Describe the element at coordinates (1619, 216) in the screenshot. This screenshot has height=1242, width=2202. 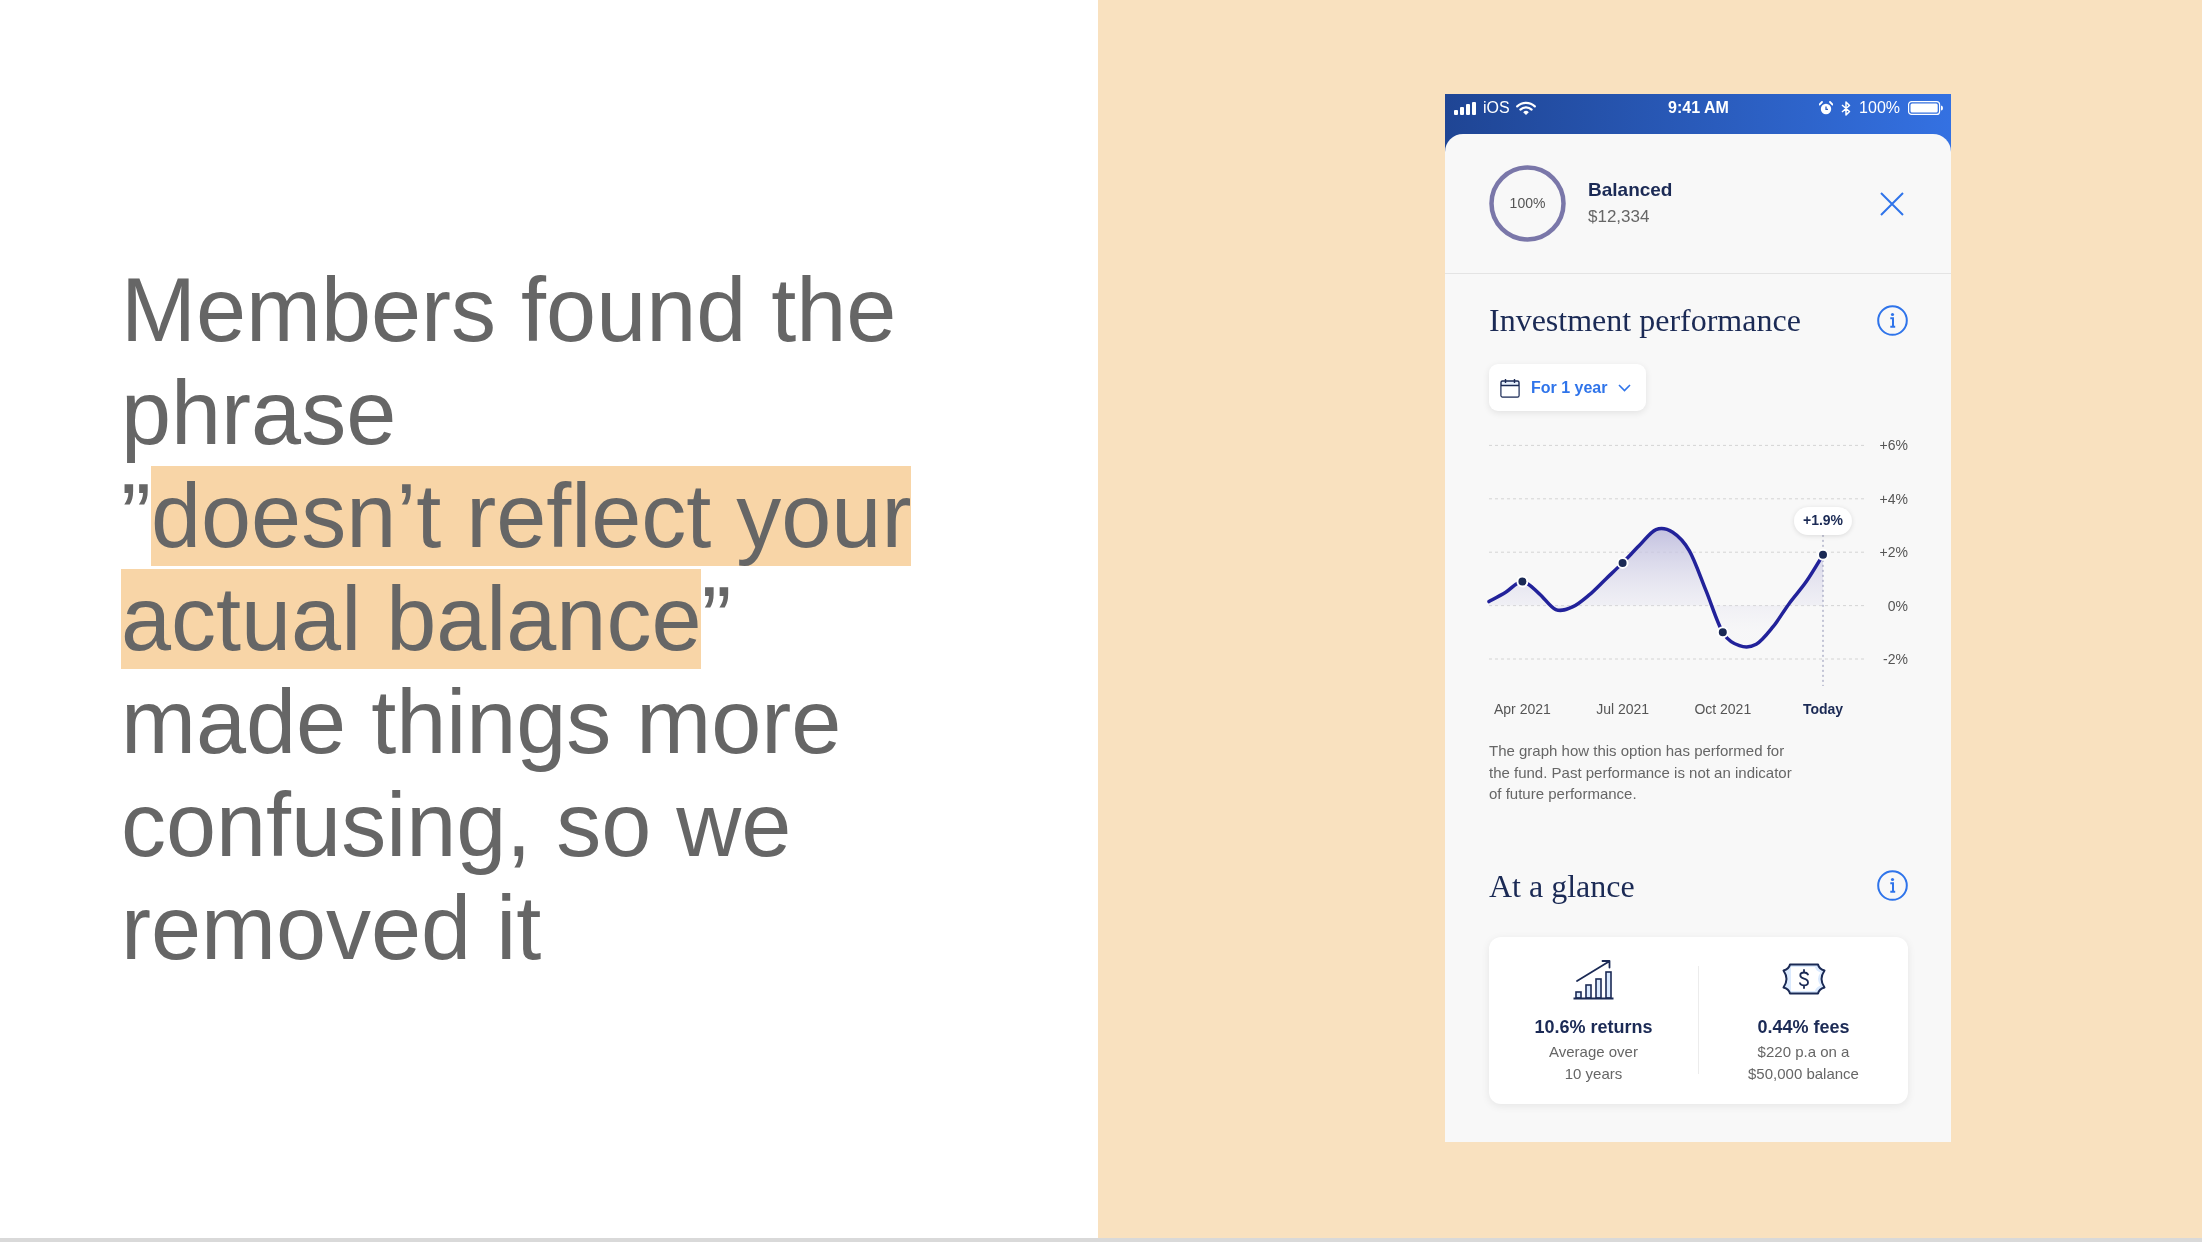
I see `fund-balance: $12,334` at that location.